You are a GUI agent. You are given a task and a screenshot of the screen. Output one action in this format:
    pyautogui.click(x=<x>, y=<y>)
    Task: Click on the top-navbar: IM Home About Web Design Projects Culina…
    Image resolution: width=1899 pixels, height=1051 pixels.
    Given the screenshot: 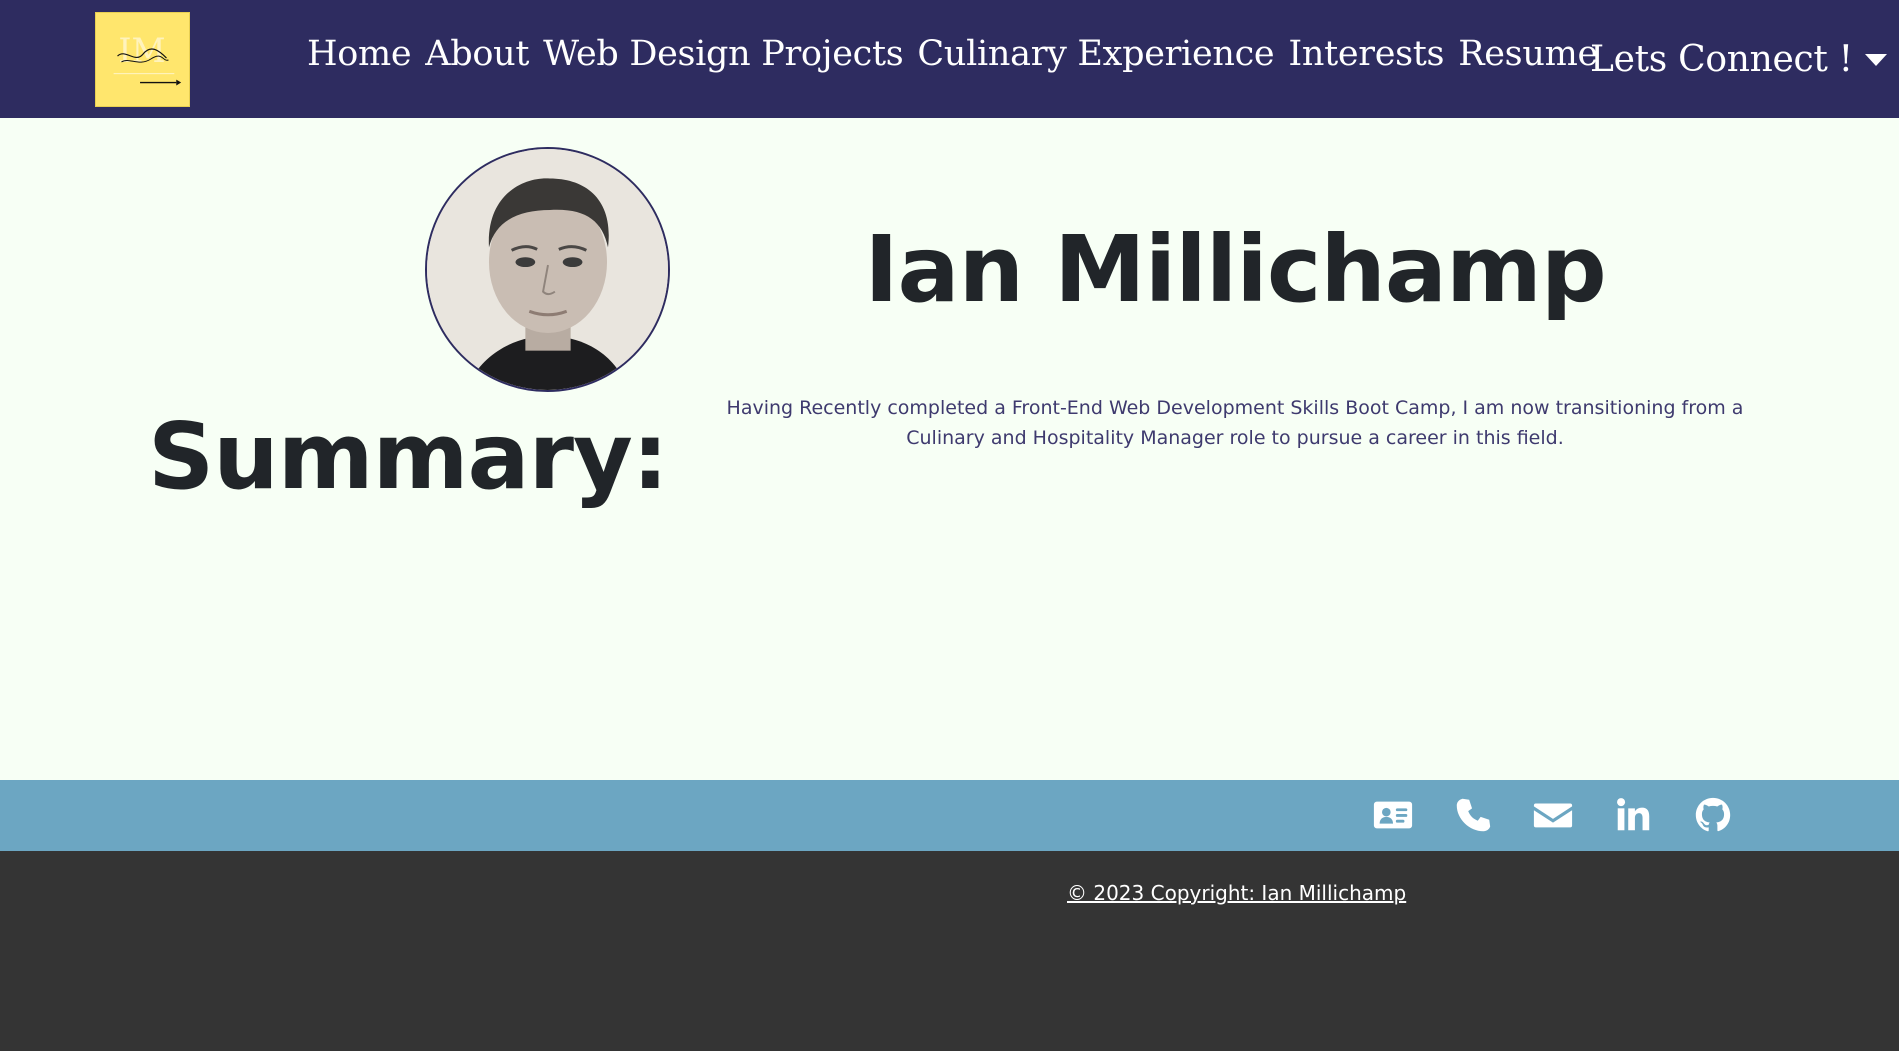 What is the action you would take?
    pyautogui.click(x=949, y=59)
    